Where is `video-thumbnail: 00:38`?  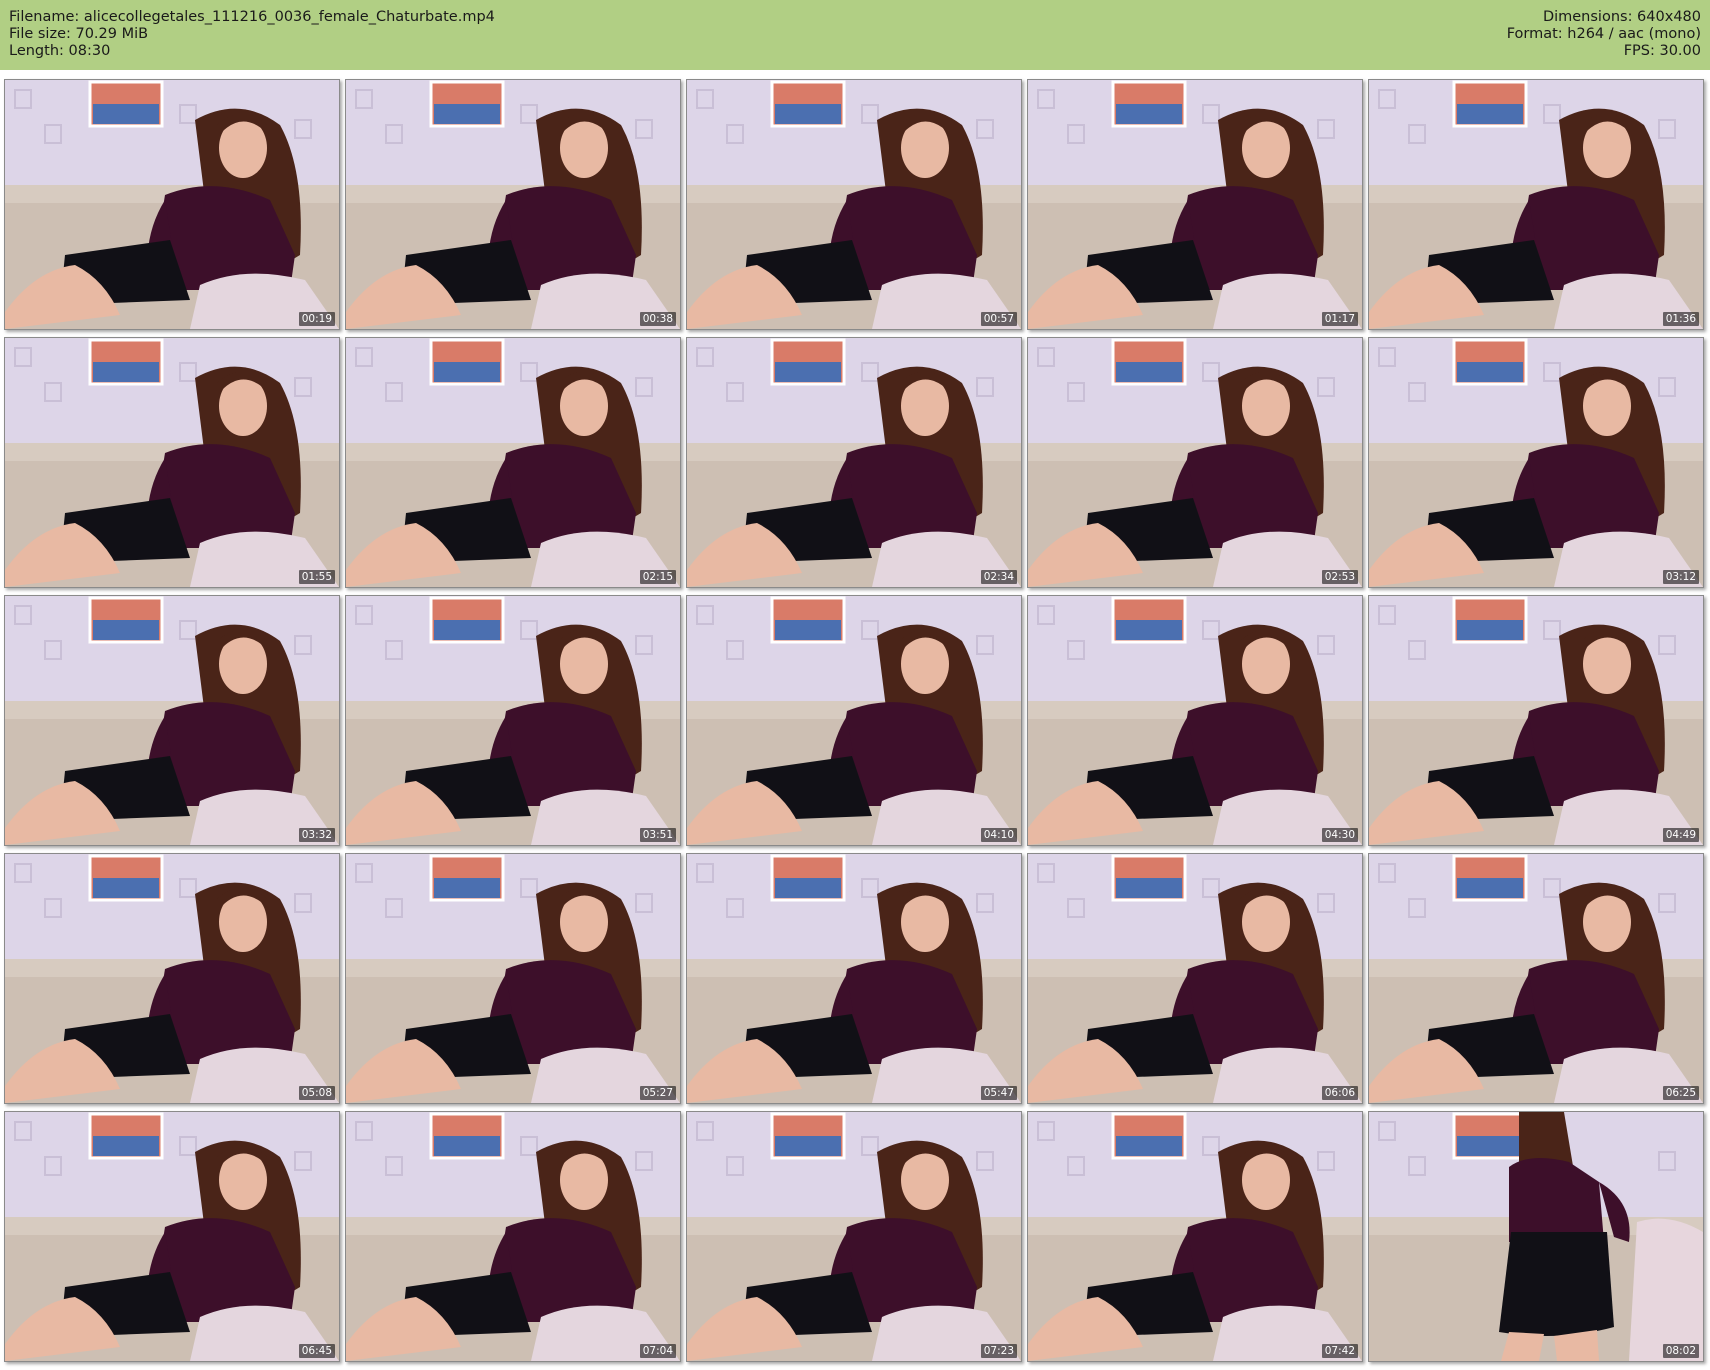
video-thumbnail: 00:38 is located at coordinates (513, 204).